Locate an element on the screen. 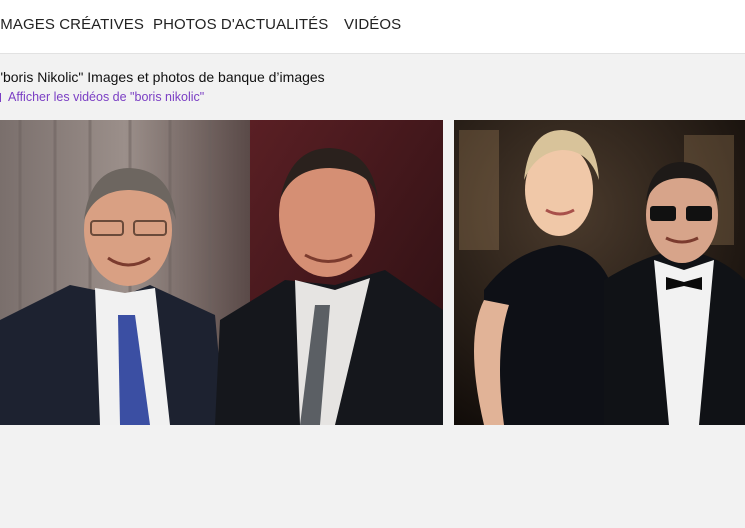  show-videos-link: Afficher les vidéos de "boris nikolic" is located at coordinates (102, 97).